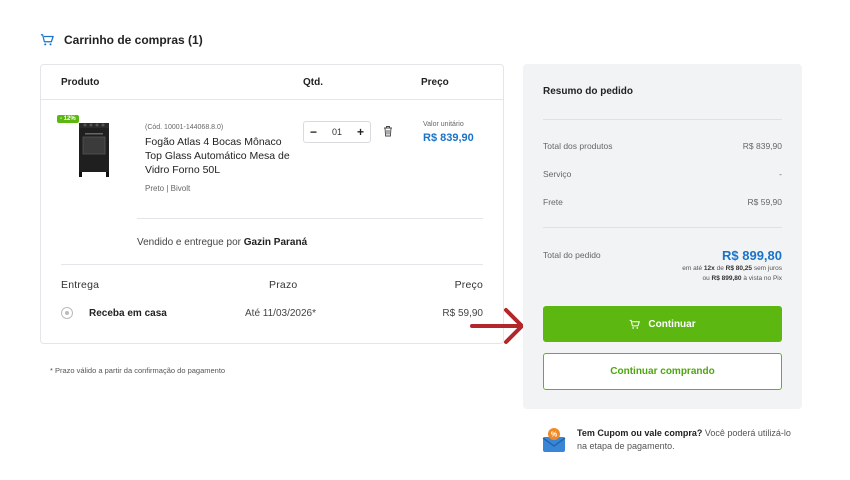 The width and height of the screenshot is (850, 480). Describe the element at coordinates (739, 268) in the screenshot. I see `installments-value: R$ 80,25` at that location.